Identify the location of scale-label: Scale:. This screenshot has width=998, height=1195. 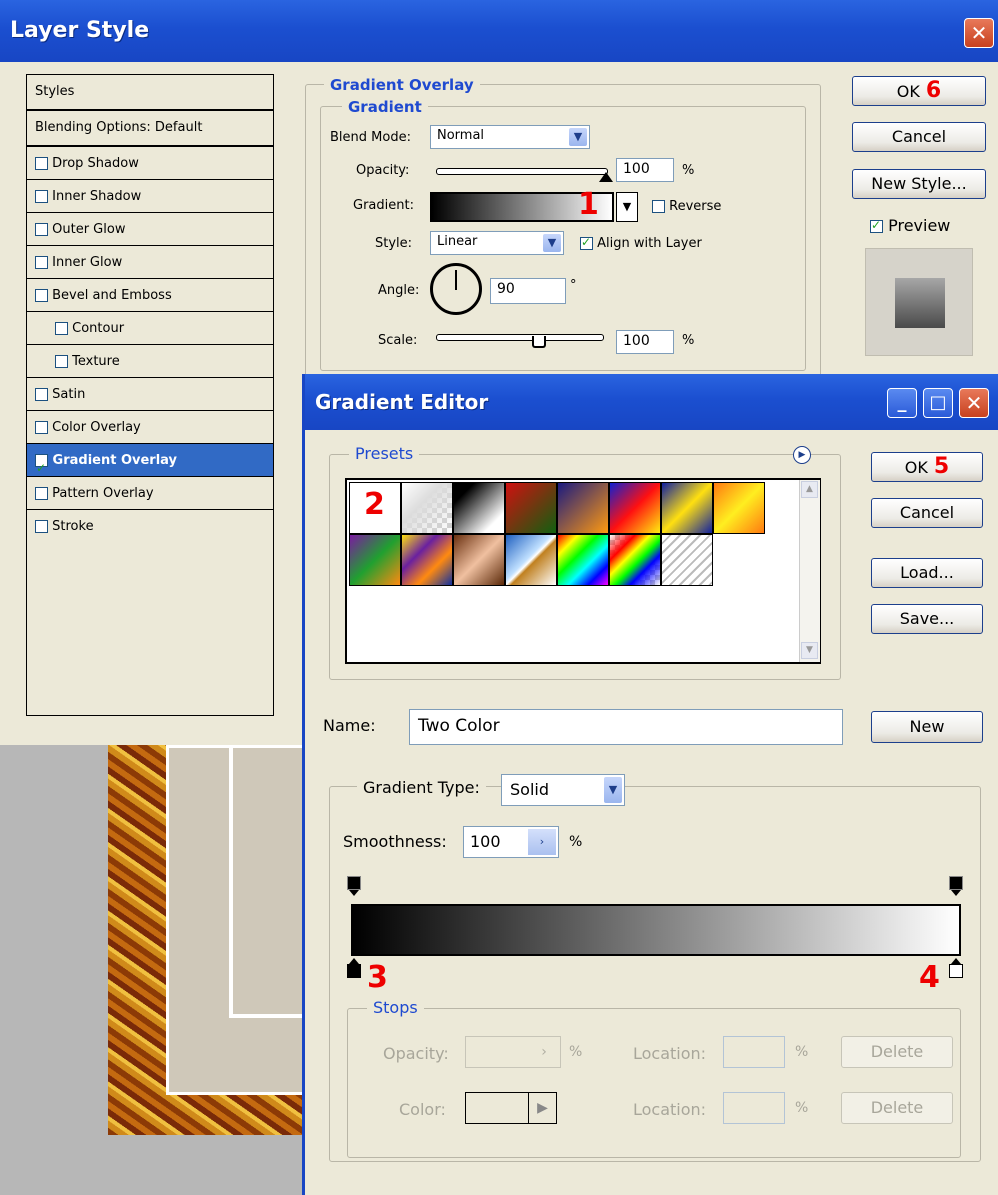
(398, 340).